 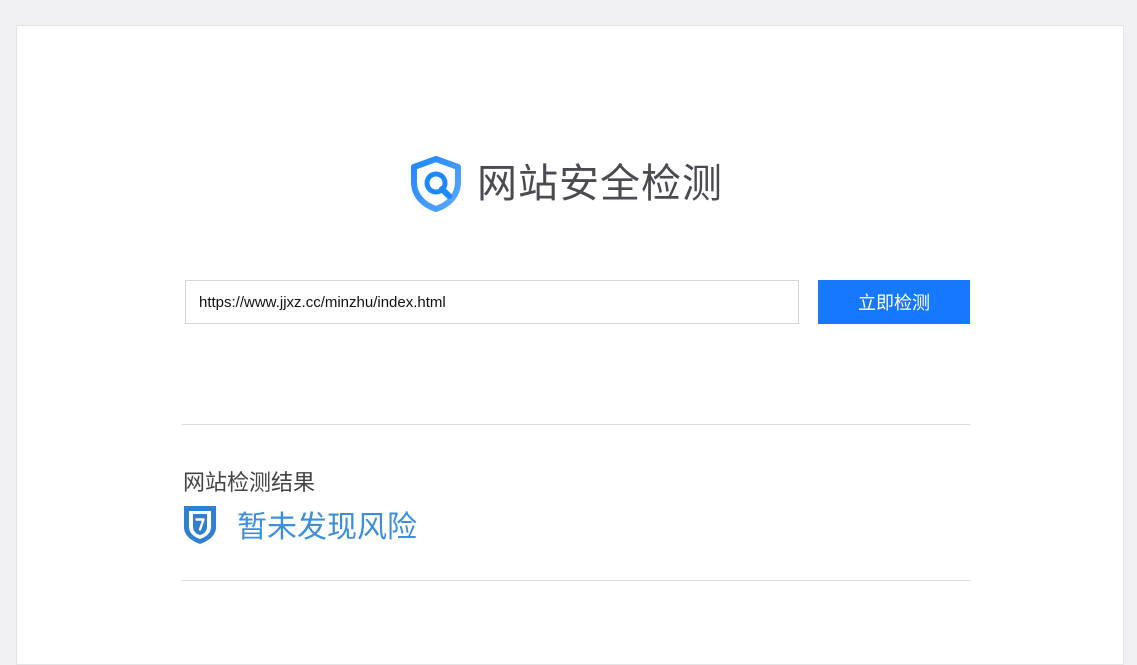 What do you see at coordinates (600, 184) in the screenshot?
I see `page-title: 网站安全检测` at bounding box center [600, 184].